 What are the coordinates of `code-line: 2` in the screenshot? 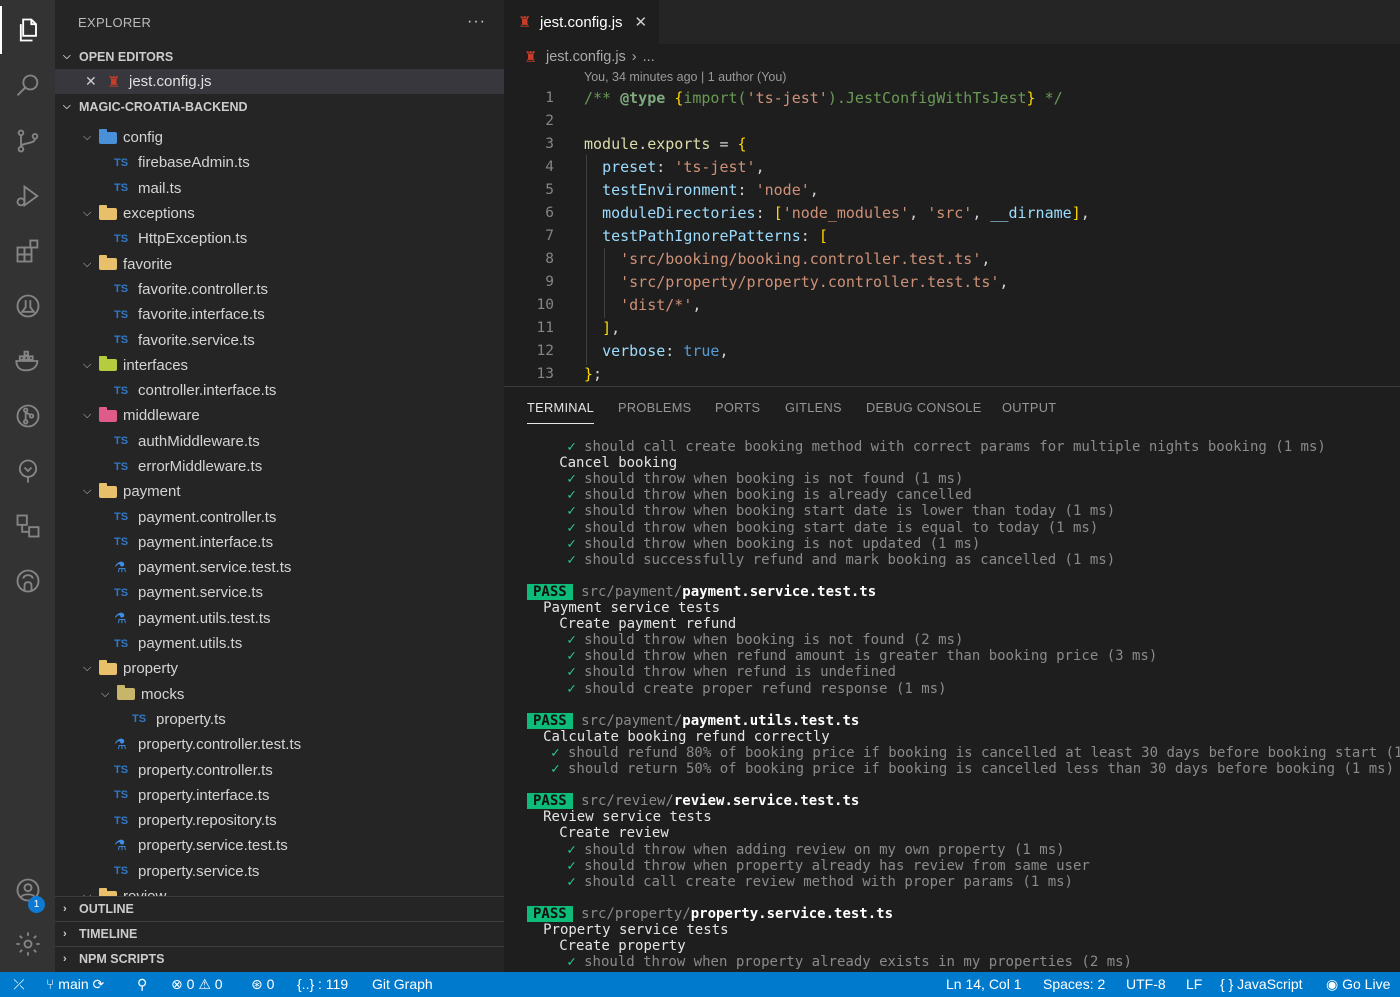 It's located at (952, 120).